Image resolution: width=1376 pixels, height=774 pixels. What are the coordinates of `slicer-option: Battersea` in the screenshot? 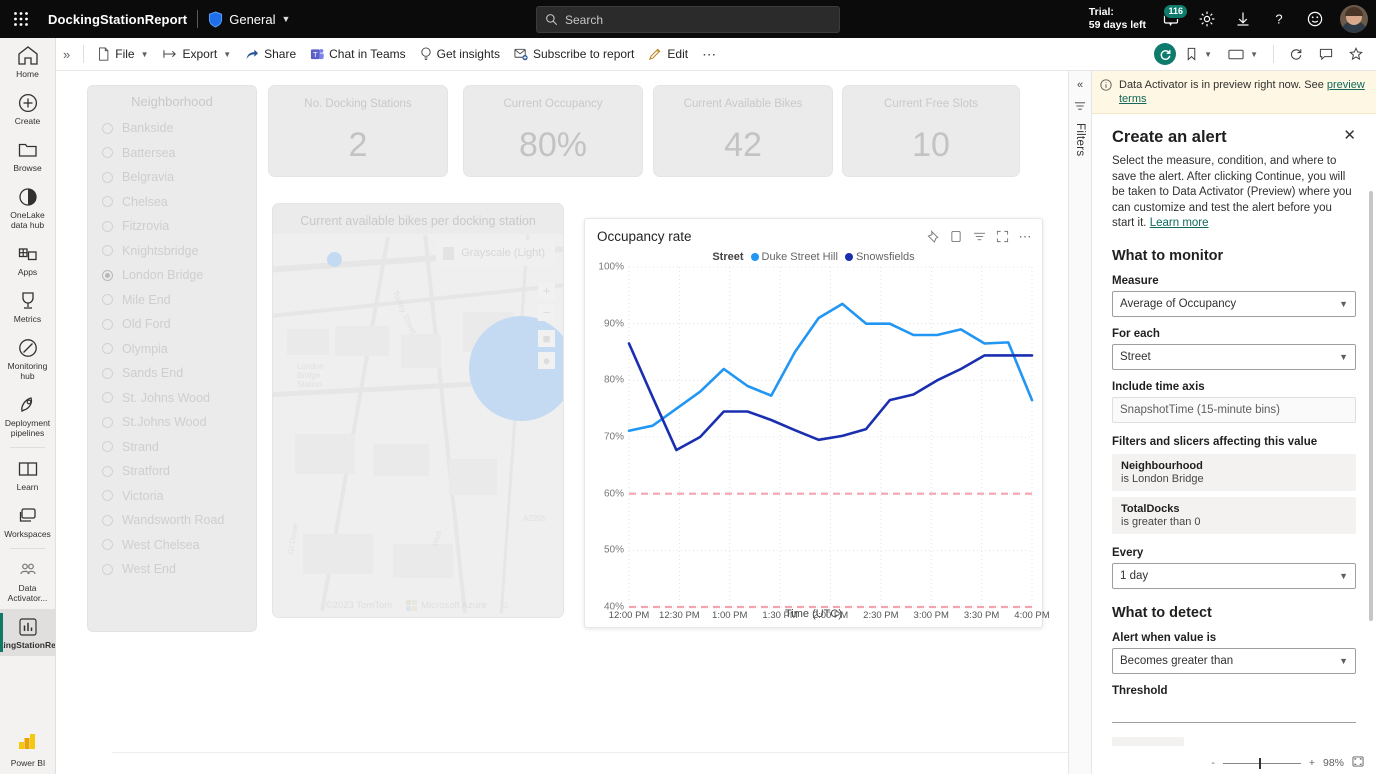 It's located at (172, 153).